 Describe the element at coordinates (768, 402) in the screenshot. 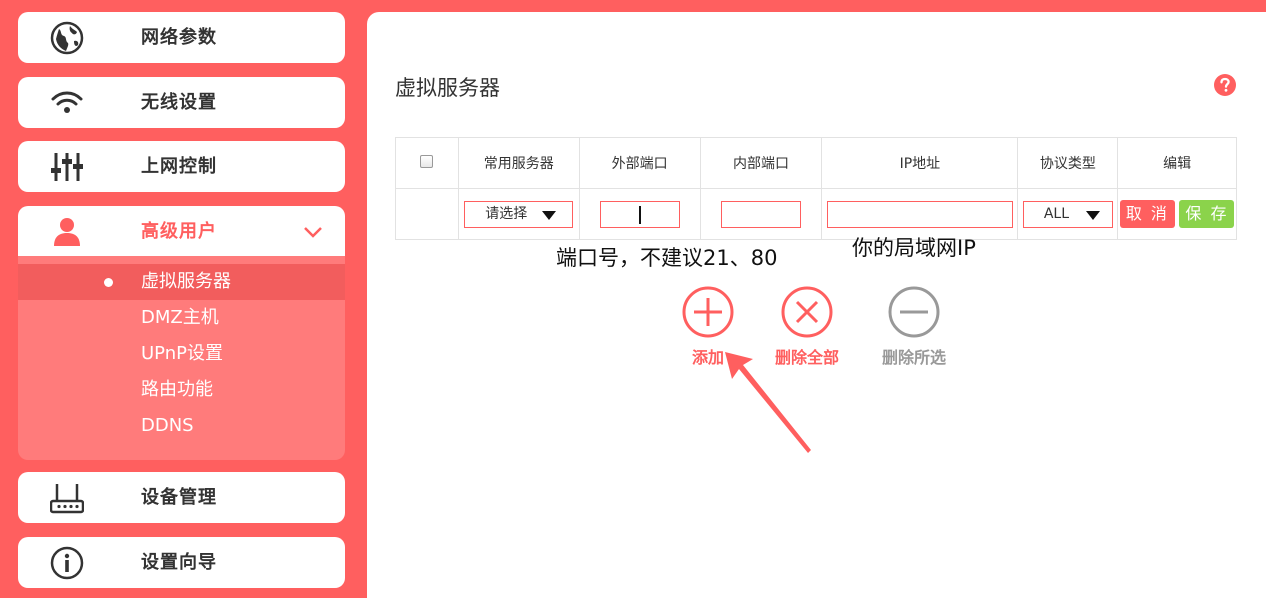

I see `annotation-arrow-icon` at that location.